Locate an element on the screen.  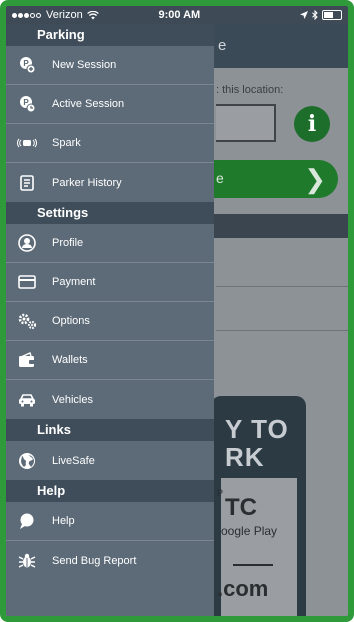
location-input is located at coordinates (246, 123).